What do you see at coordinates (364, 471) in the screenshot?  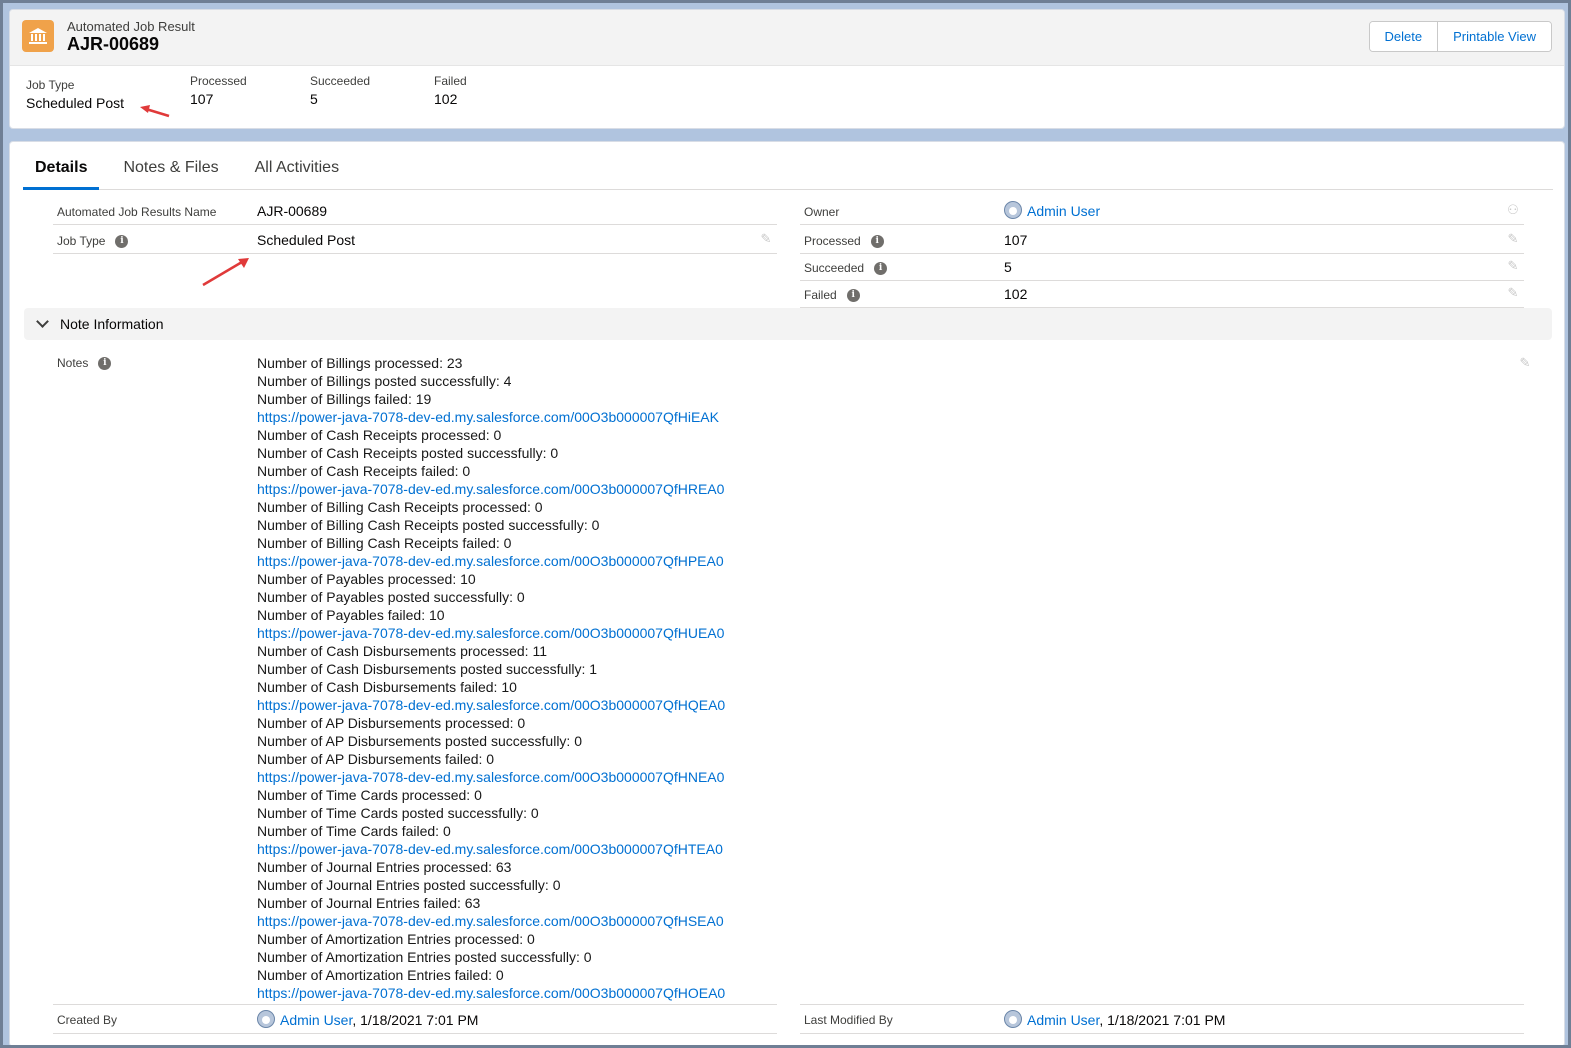 I see `note-line: Number of Cash Receipts failed: 0` at bounding box center [364, 471].